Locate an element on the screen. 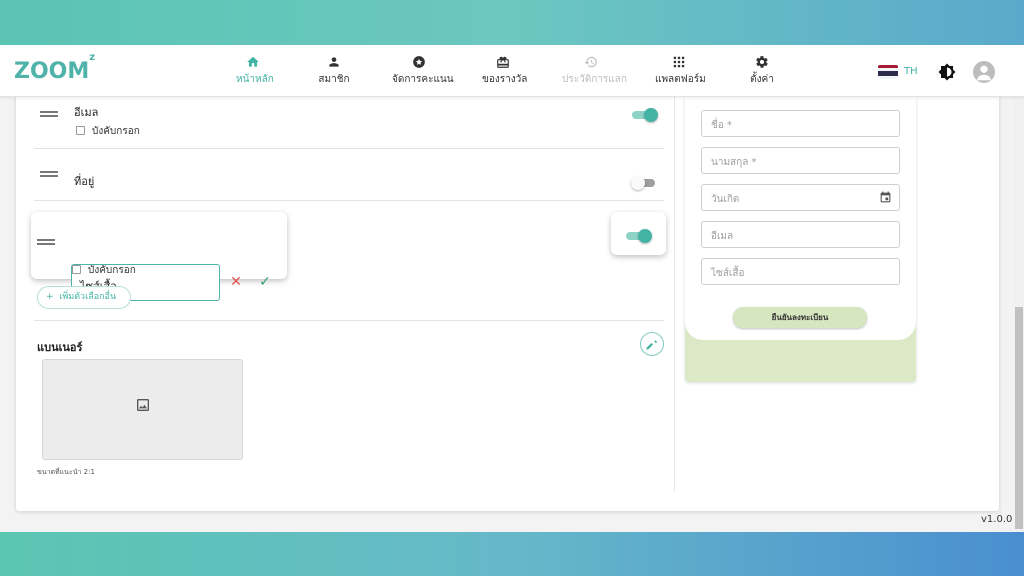  add-option-label: เพิ่มตัวเลือกอื่น is located at coordinates (88, 297).